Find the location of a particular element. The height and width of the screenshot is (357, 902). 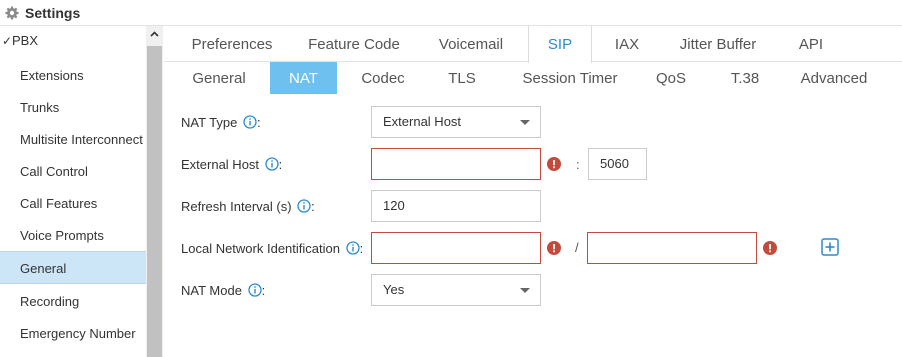

tab-voicemail: Voicemail is located at coordinates (471, 44).